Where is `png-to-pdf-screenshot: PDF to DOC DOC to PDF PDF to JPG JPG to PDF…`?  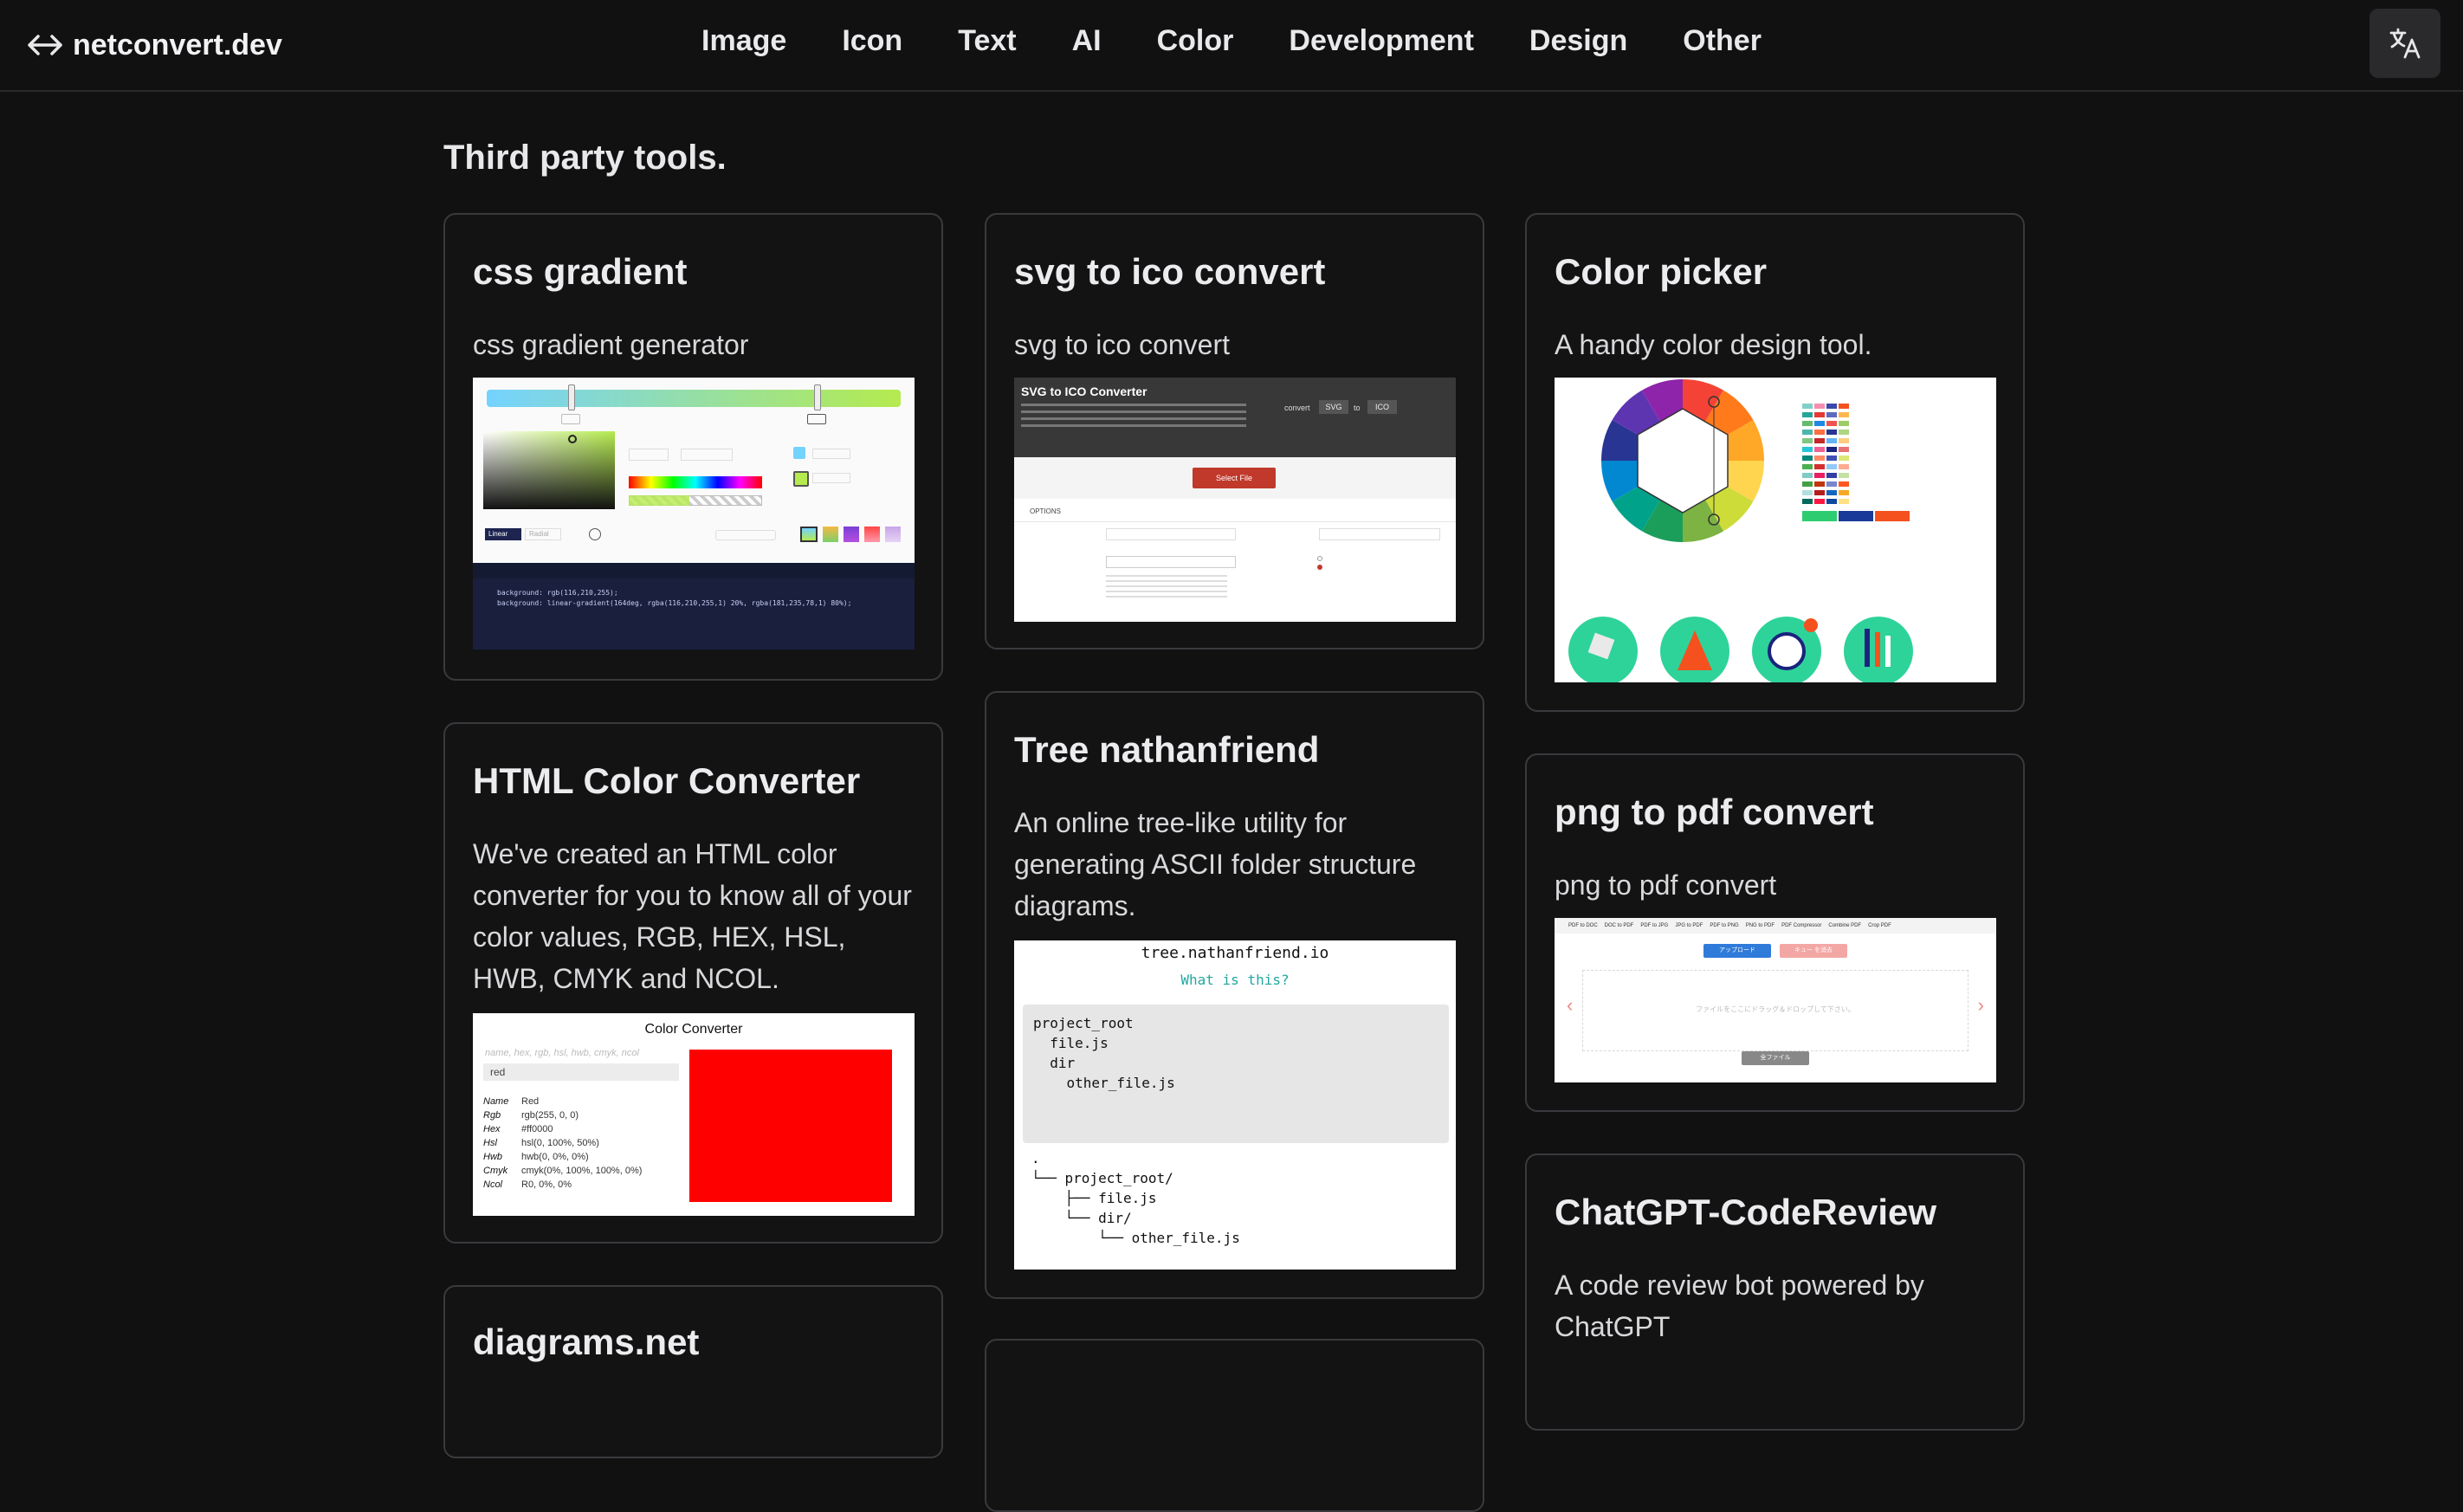 png-to-pdf-screenshot: PDF to DOC DOC to PDF PDF to JPG JPG to PDF… is located at coordinates (1776, 1000).